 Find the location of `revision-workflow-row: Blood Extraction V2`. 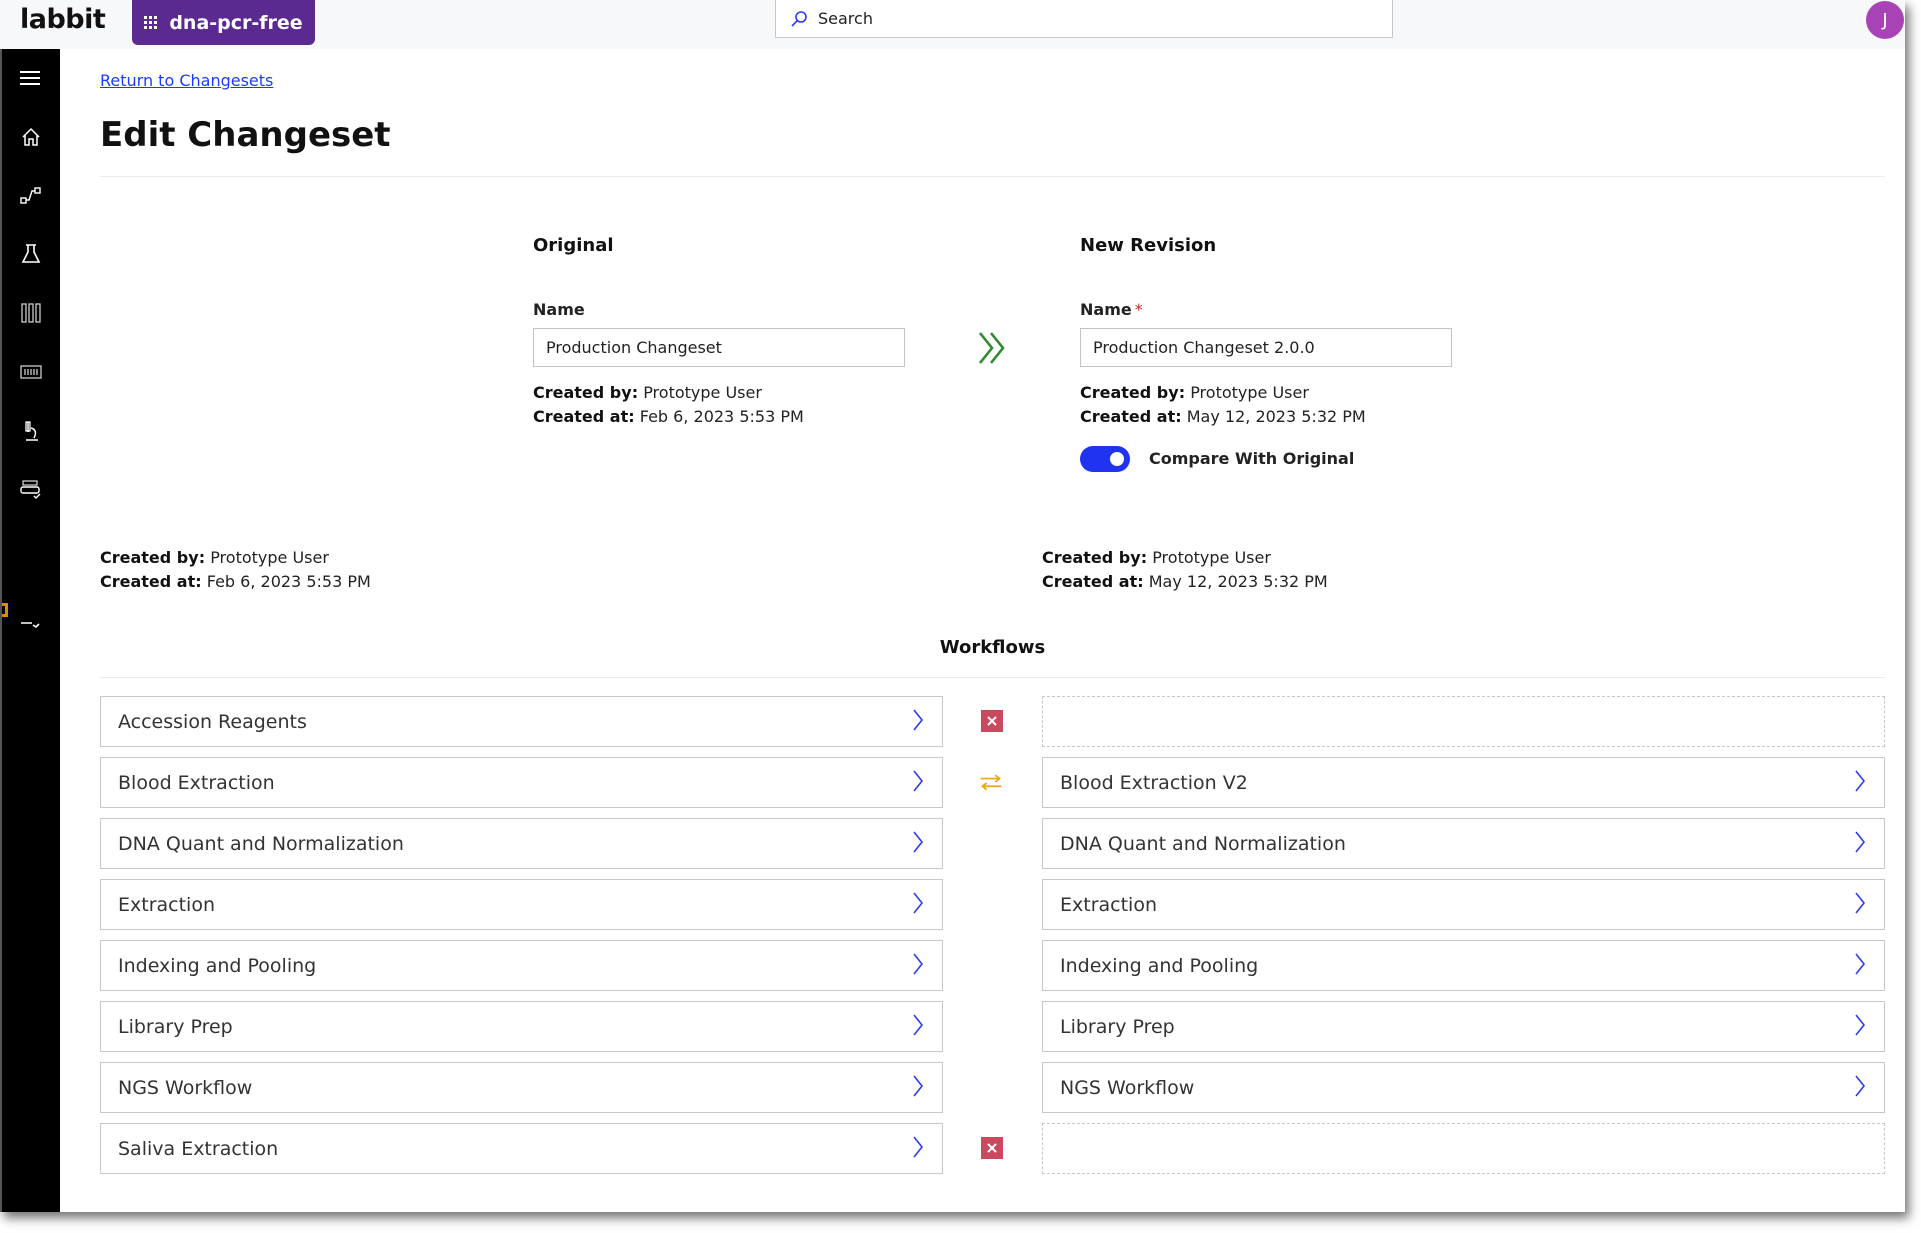

revision-workflow-row: Blood Extraction V2 is located at coordinates (1463, 782).